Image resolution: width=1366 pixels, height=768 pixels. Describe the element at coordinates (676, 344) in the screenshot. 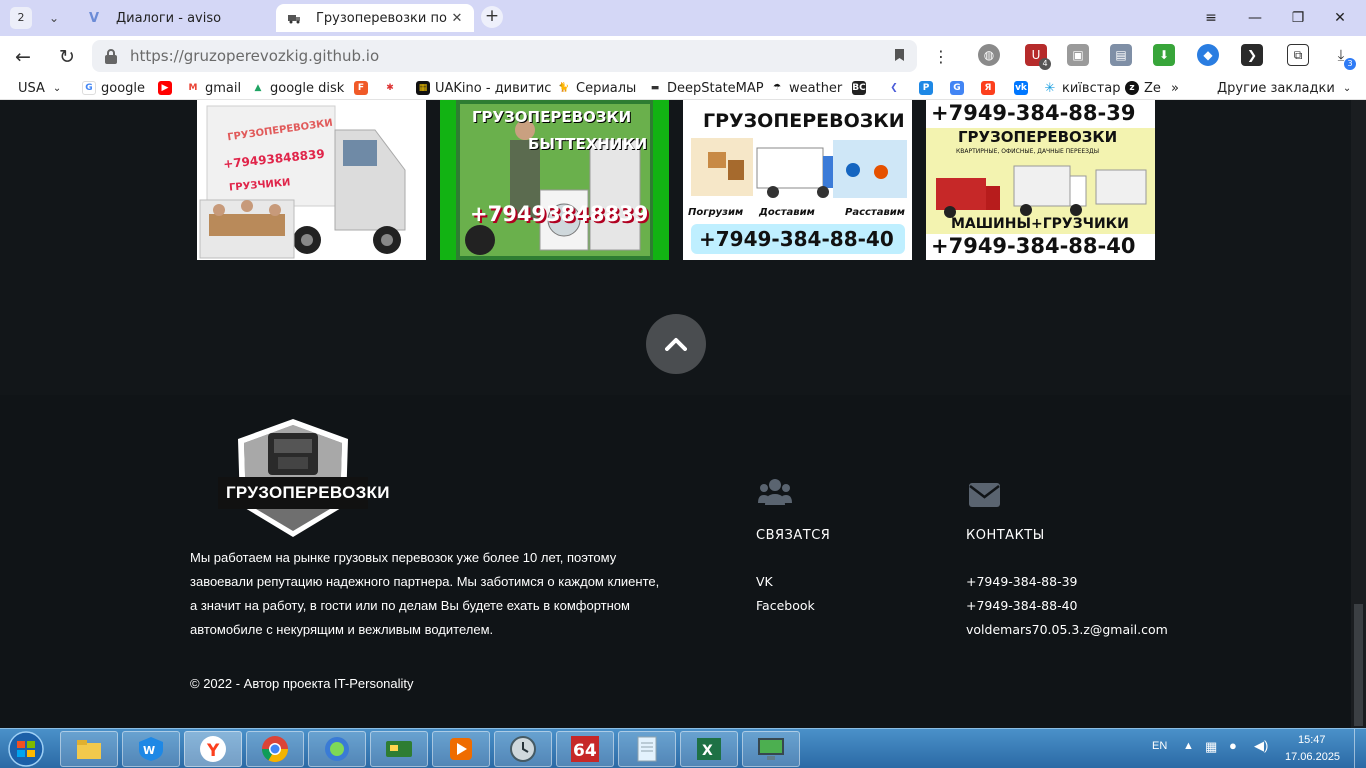

I see `scroll-to-top-button` at that location.